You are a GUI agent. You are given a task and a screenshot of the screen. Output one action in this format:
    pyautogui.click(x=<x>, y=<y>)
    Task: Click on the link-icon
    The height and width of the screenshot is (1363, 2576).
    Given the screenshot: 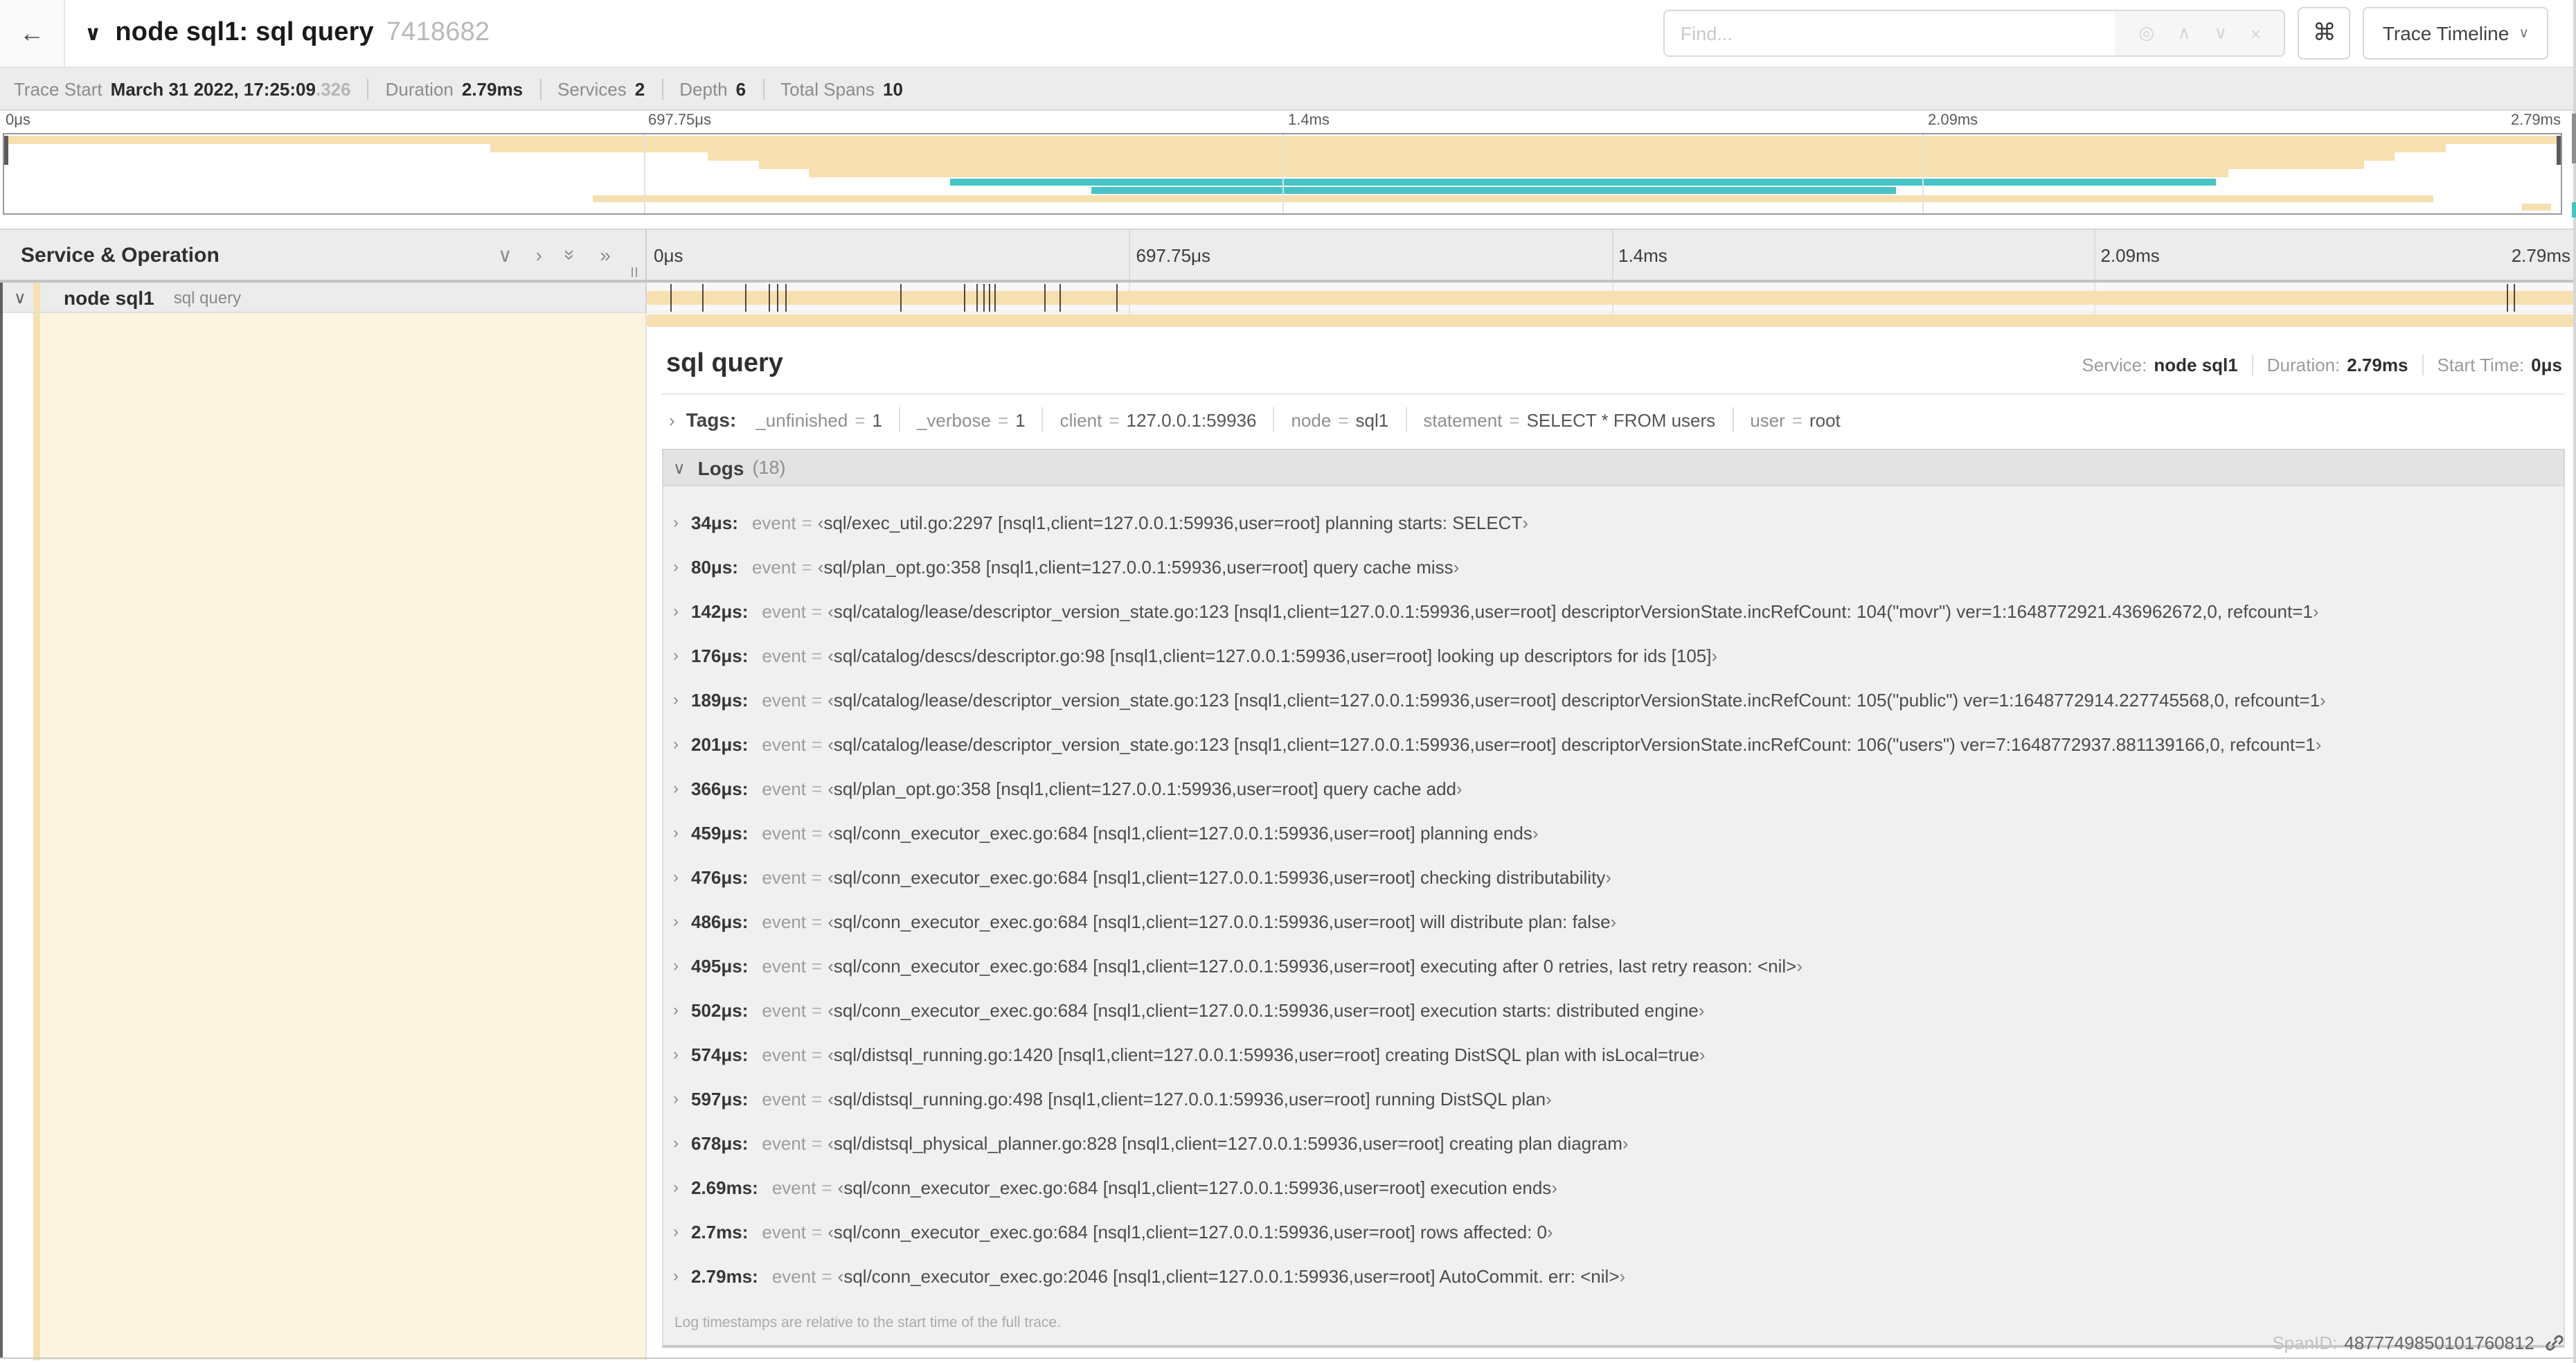 What is the action you would take?
    pyautogui.click(x=2554, y=1343)
    